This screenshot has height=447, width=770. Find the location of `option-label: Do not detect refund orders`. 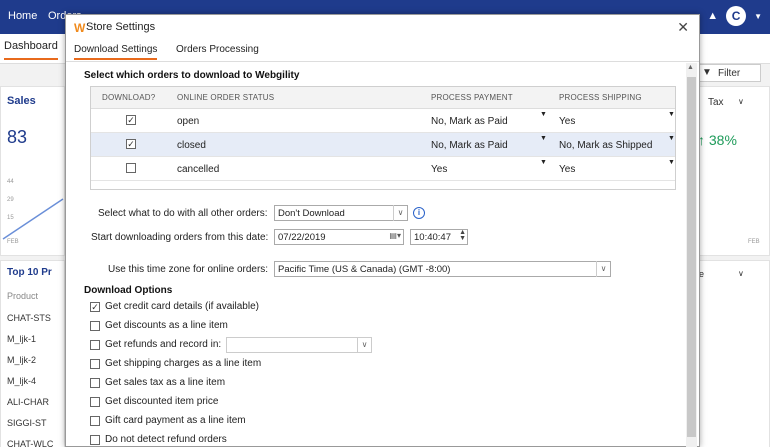

option-label: Do not detect refund orders is located at coordinates (166, 439).